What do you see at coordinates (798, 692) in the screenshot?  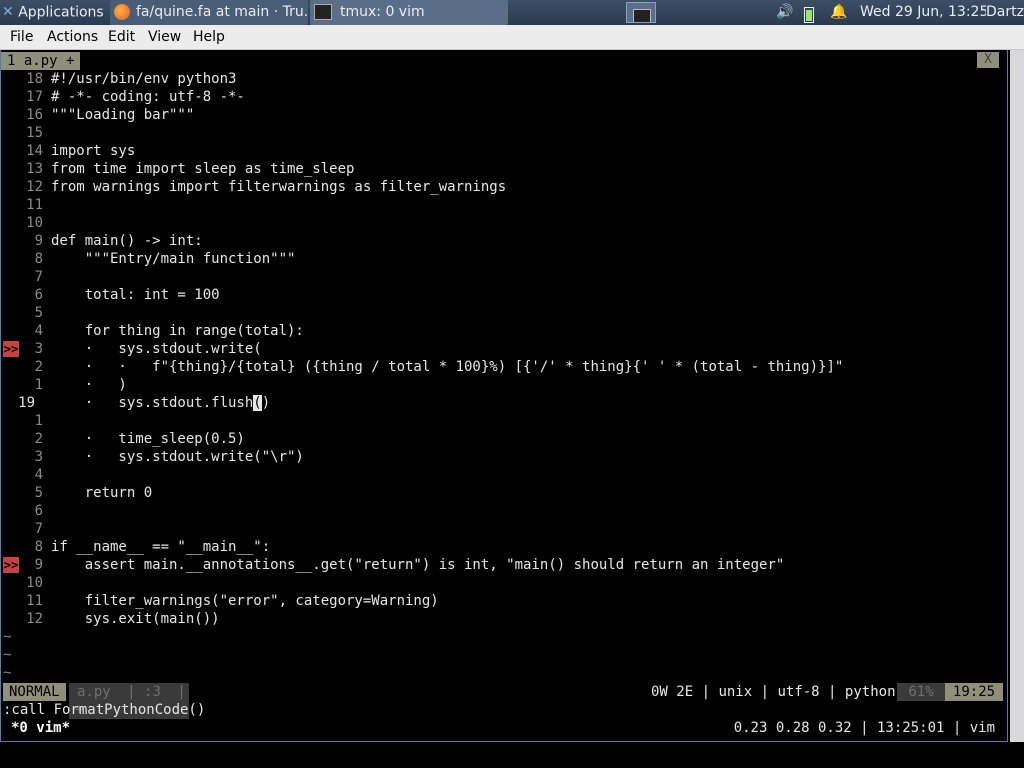 I see `status-encoding: utf-8` at bounding box center [798, 692].